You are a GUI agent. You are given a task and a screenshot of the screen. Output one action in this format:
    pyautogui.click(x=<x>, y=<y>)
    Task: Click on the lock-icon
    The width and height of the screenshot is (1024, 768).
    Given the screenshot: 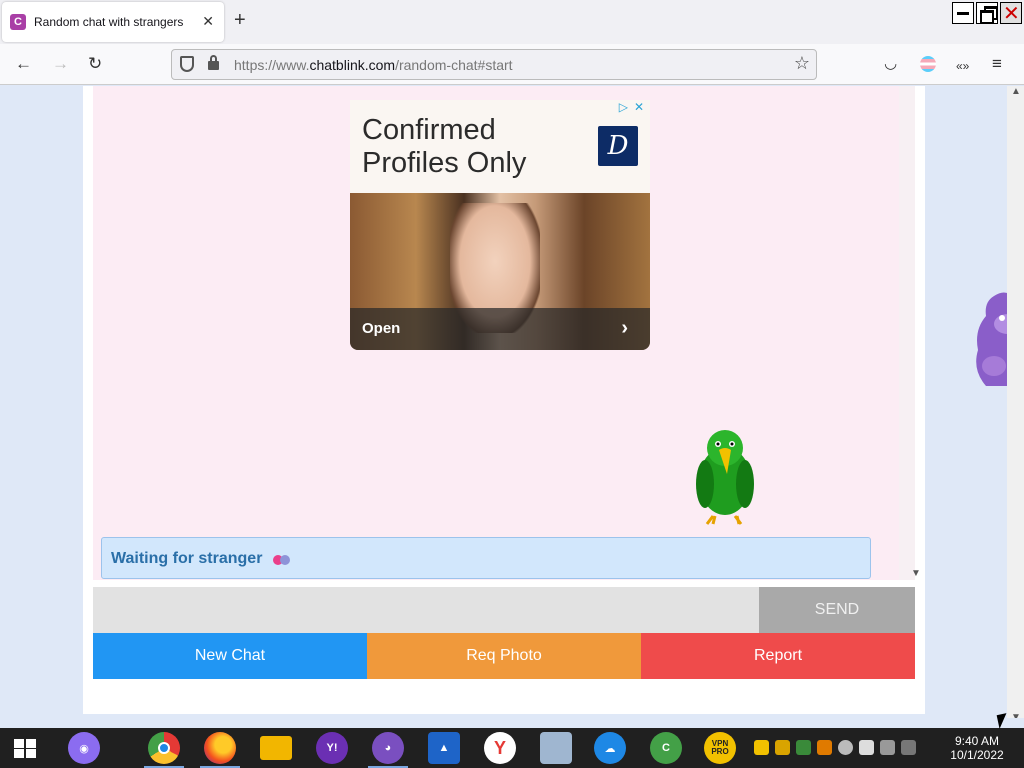 What is the action you would take?
    pyautogui.click(x=213, y=62)
    